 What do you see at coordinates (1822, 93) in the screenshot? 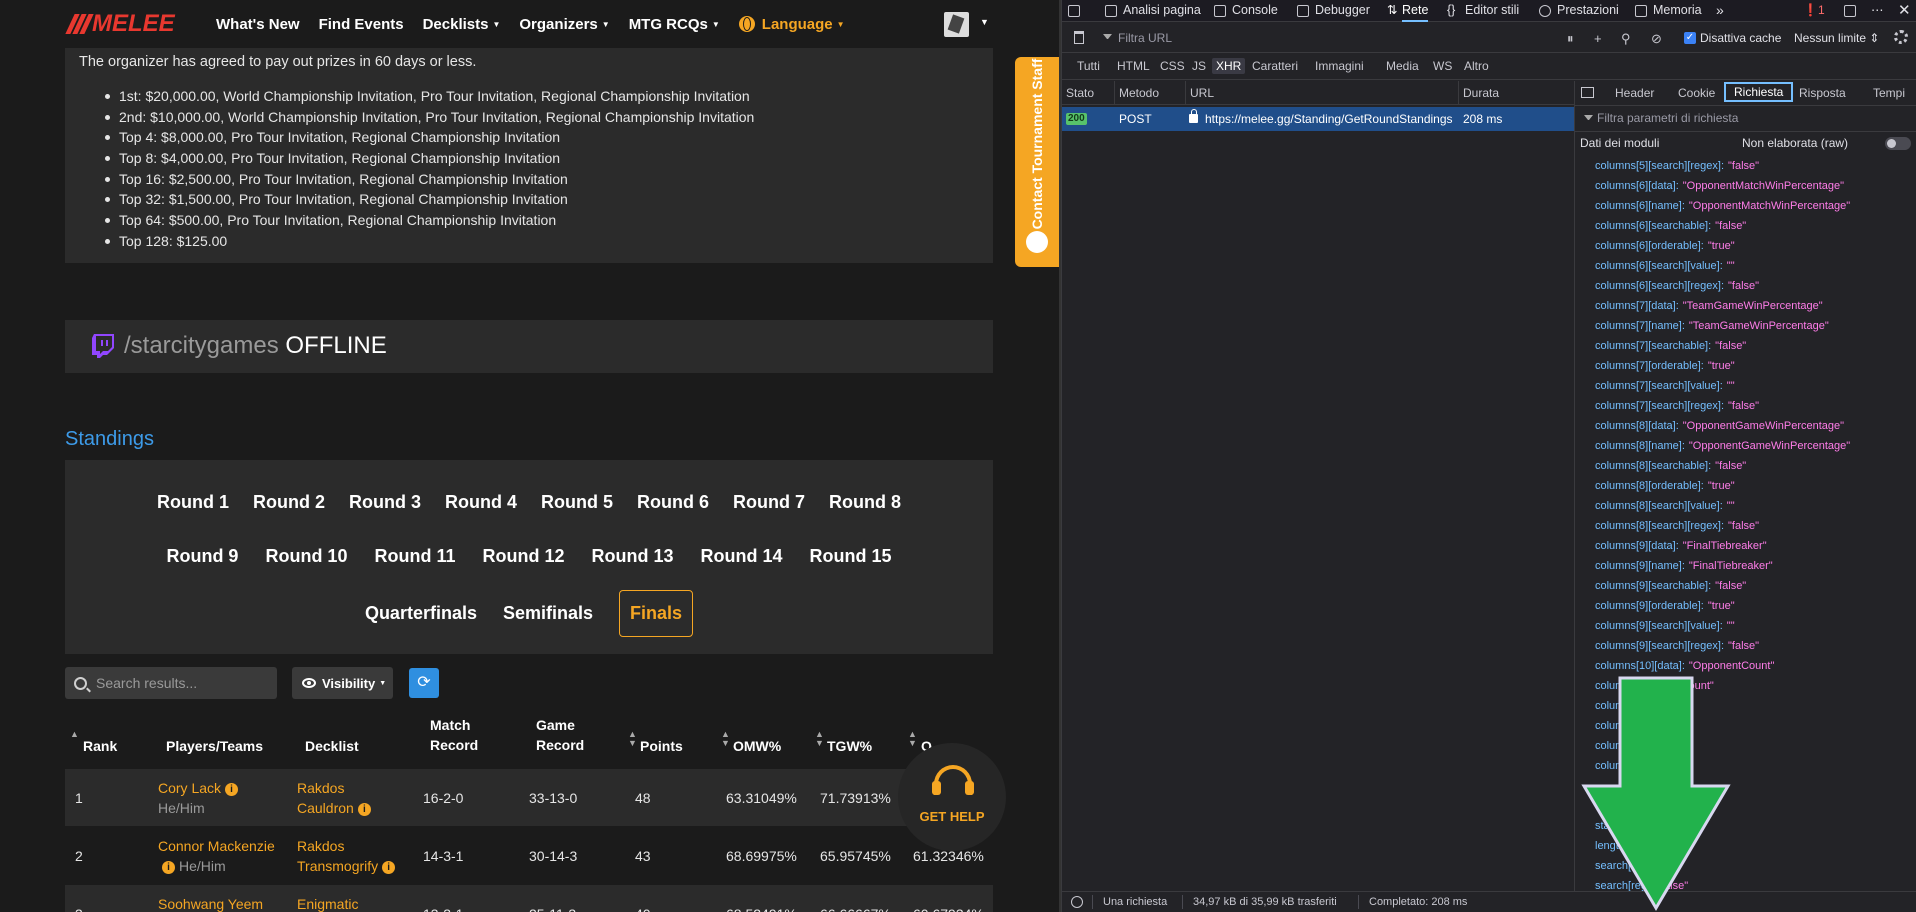
I see `tab-response: Risposta` at bounding box center [1822, 93].